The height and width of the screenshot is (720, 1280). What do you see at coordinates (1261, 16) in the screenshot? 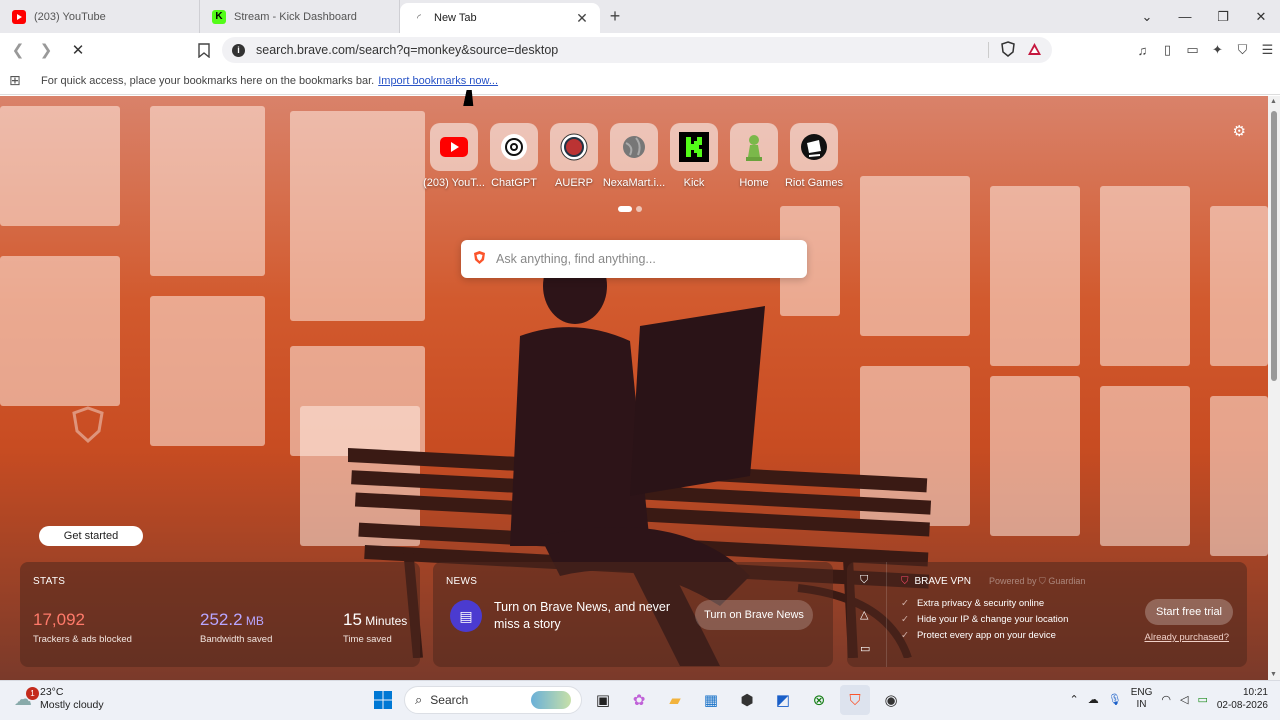
I see `close-window-icon: ✕` at bounding box center [1261, 16].